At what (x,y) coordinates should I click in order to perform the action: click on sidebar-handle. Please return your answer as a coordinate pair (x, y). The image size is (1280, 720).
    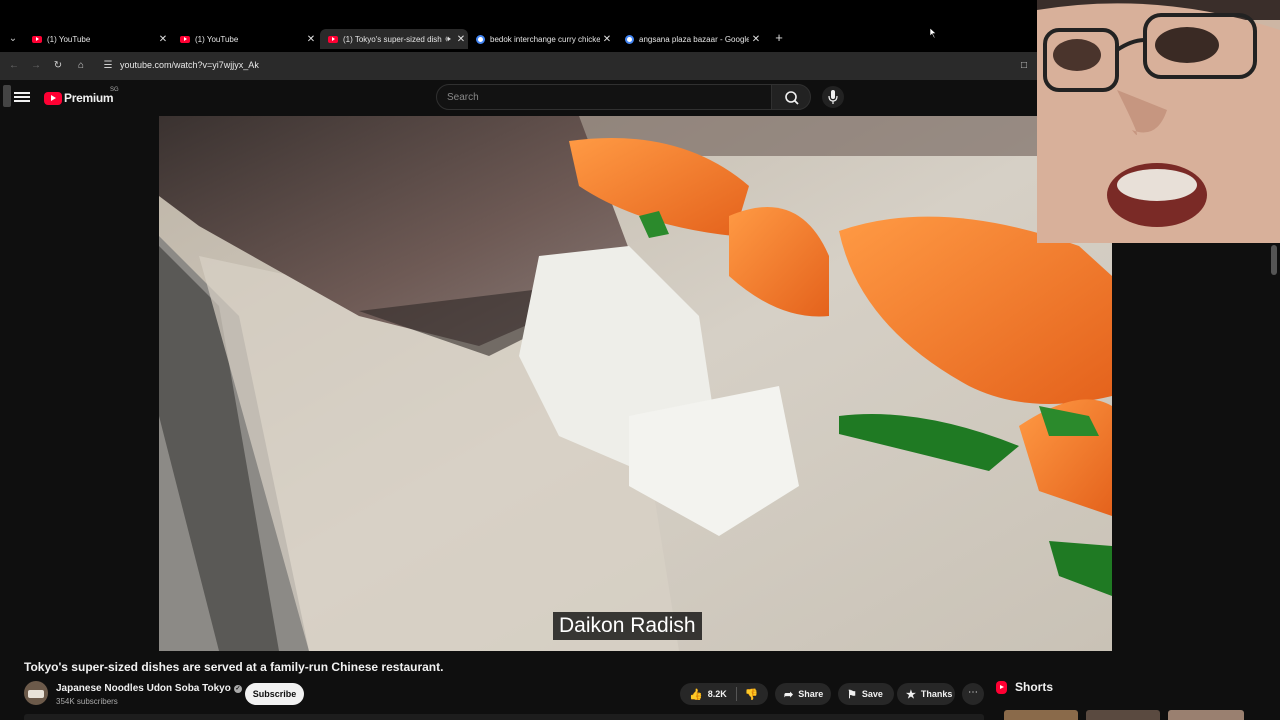
    Looking at the image, I should click on (7, 96).